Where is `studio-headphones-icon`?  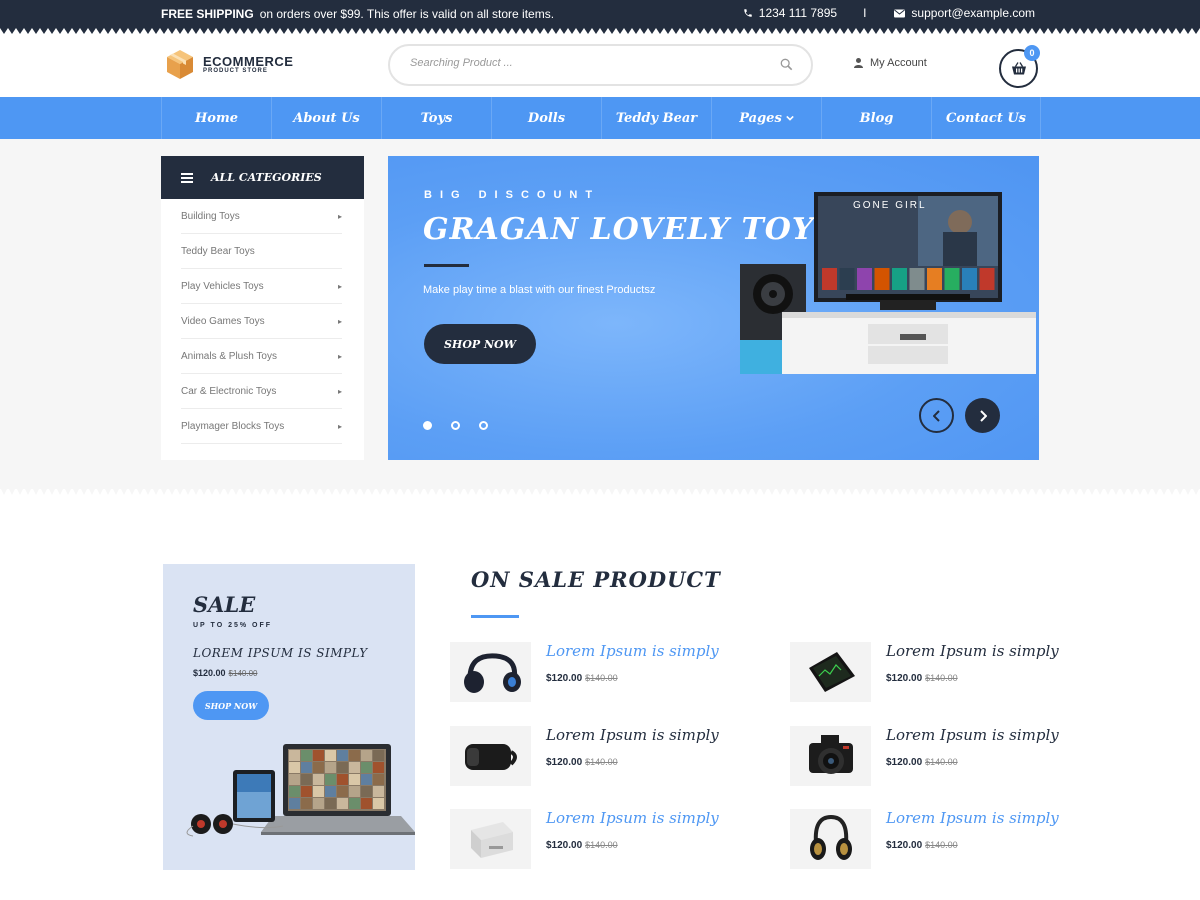
studio-headphones-icon is located at coordinates (830, 837).